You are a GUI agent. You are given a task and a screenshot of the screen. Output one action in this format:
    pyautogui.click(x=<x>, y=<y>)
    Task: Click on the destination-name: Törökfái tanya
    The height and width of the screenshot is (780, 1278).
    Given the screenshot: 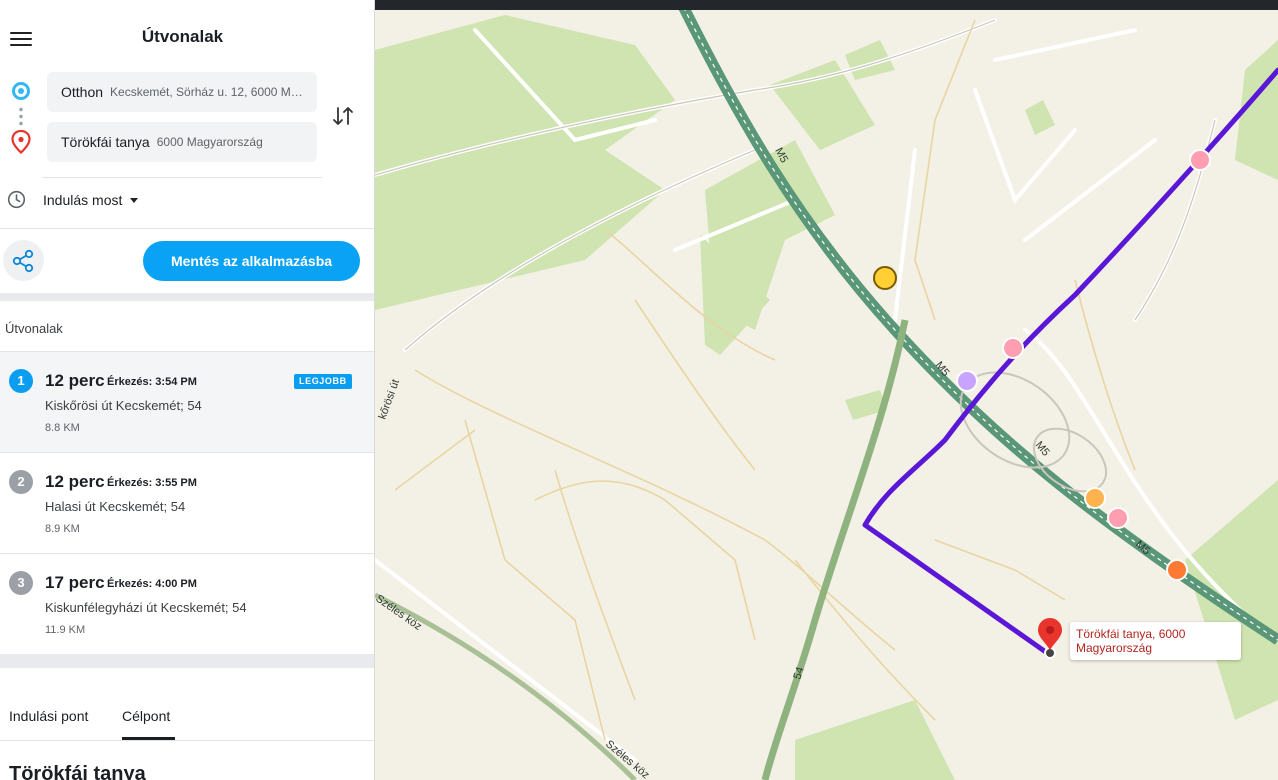 What is the action you would take?
    pyautogui.click(x=105, y=142)
    